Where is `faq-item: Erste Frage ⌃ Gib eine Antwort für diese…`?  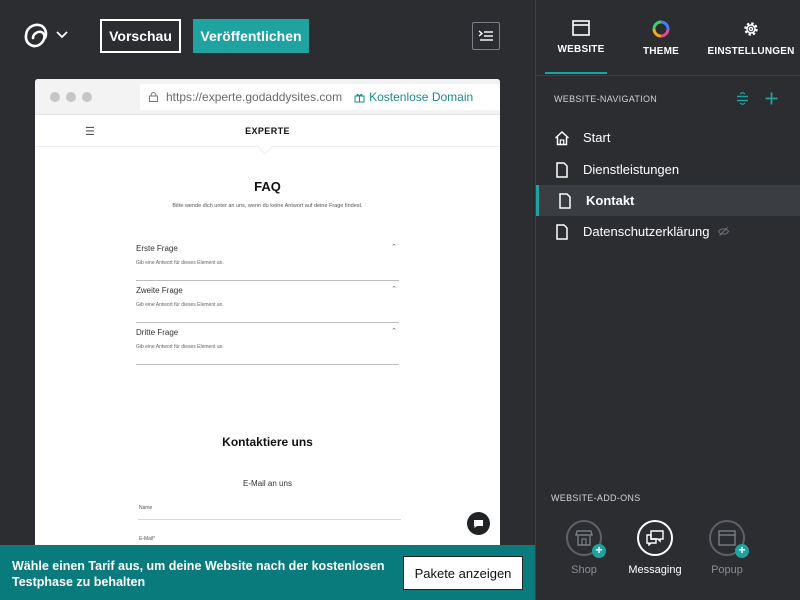 faq-item: Erste Frage ⌃ Gib eine Antwort für diese… is located at coordinates (267, 260).